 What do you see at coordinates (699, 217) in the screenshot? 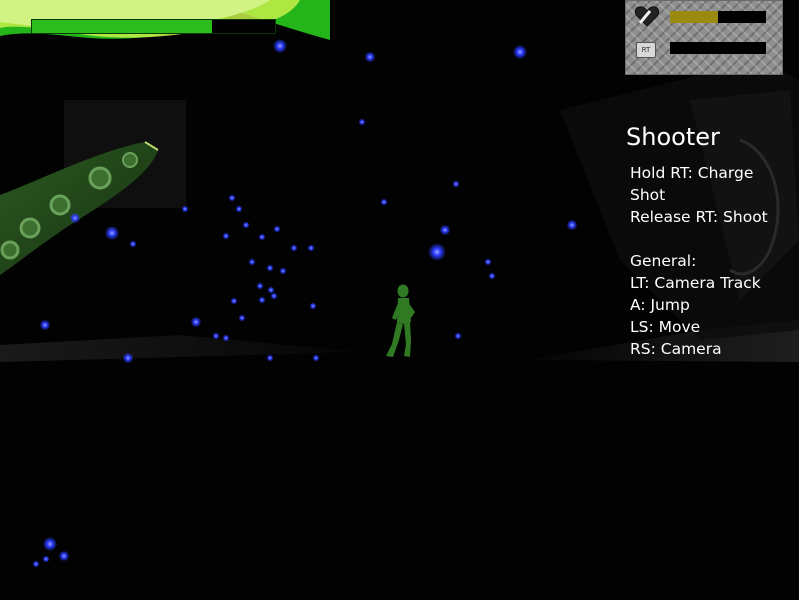
I see `control-line: Release RT: Shoot` at bounding box center [699, 217].